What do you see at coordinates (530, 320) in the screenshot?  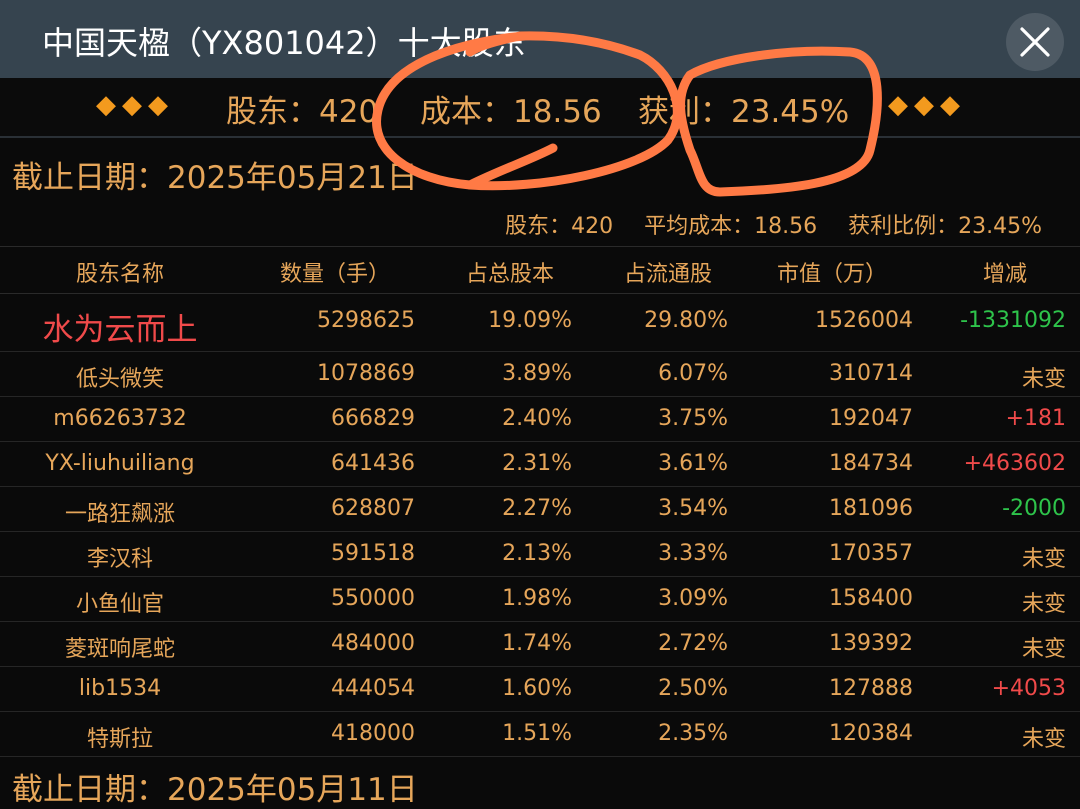 I see `cell-total-share-pct: 19.09%` at bounding box center [530, 320].